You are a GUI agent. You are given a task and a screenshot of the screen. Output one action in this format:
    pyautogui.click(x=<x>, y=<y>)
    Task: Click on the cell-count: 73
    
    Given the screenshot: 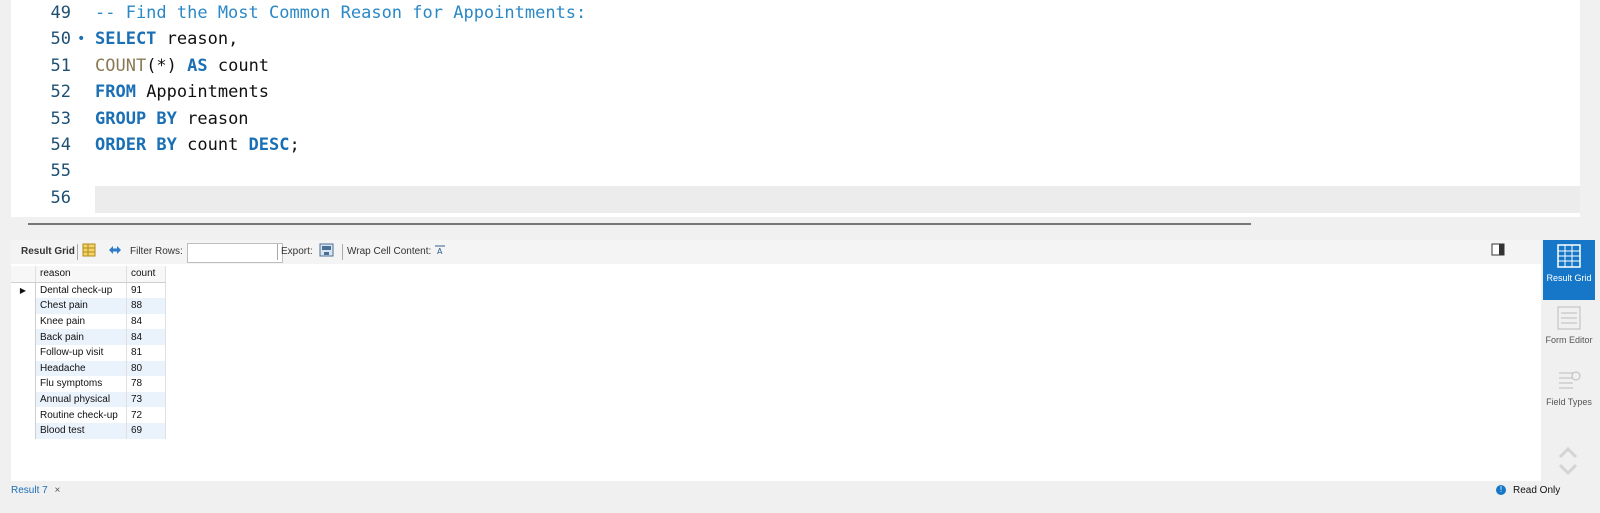 What is the action you would take?
    pyautogui.click(x=146, y=399)
    